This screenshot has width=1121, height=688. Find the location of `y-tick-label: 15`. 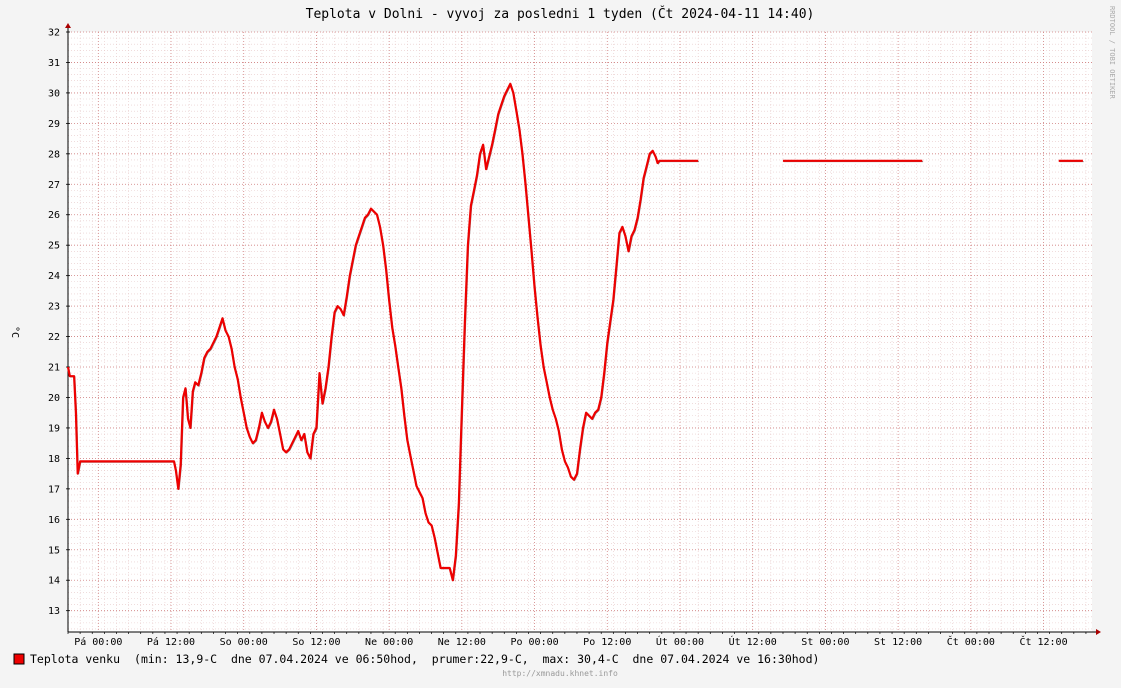

y-tick-label: 15 is located at coordinates (54, 550).